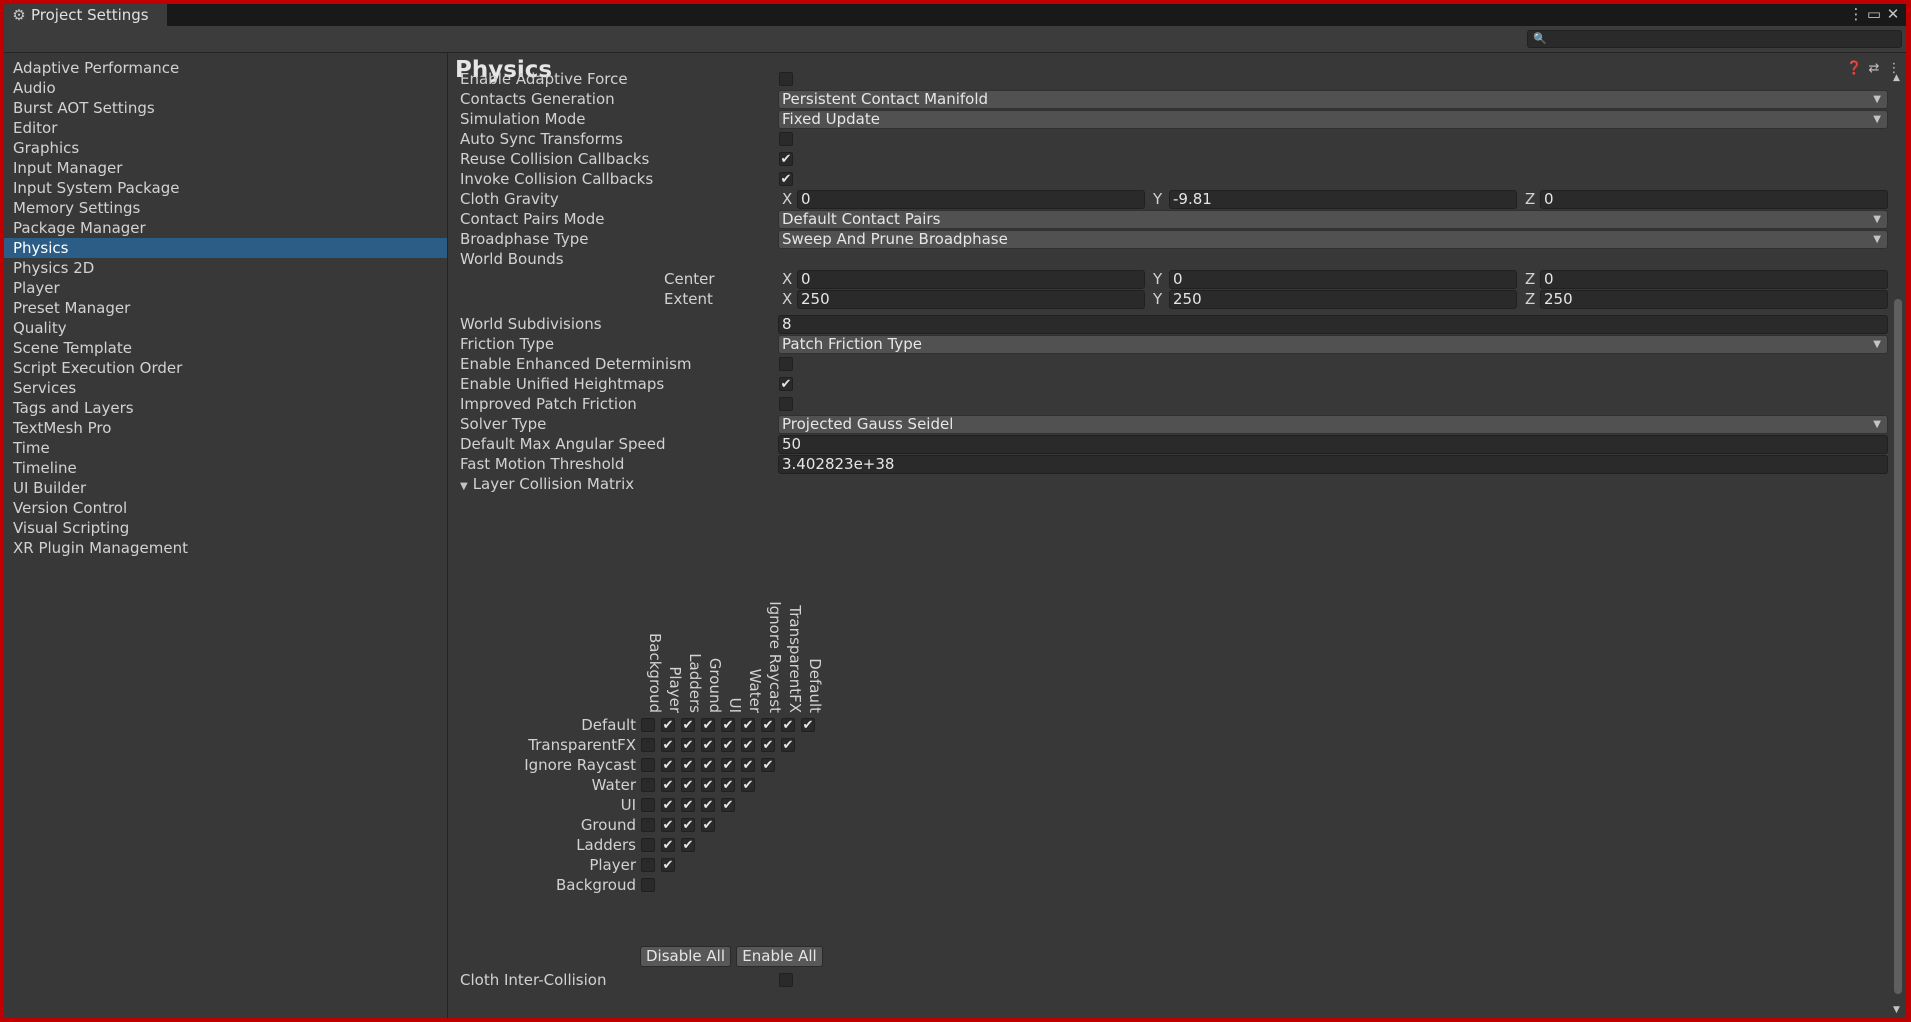 Image resolution: width=1911 pixels, height=1022 pixels. What do you see at coordinates (85, 15) in the screenshot?
I see `window-tab: ⚙ Project Settings` at bounding box center [85, 15].